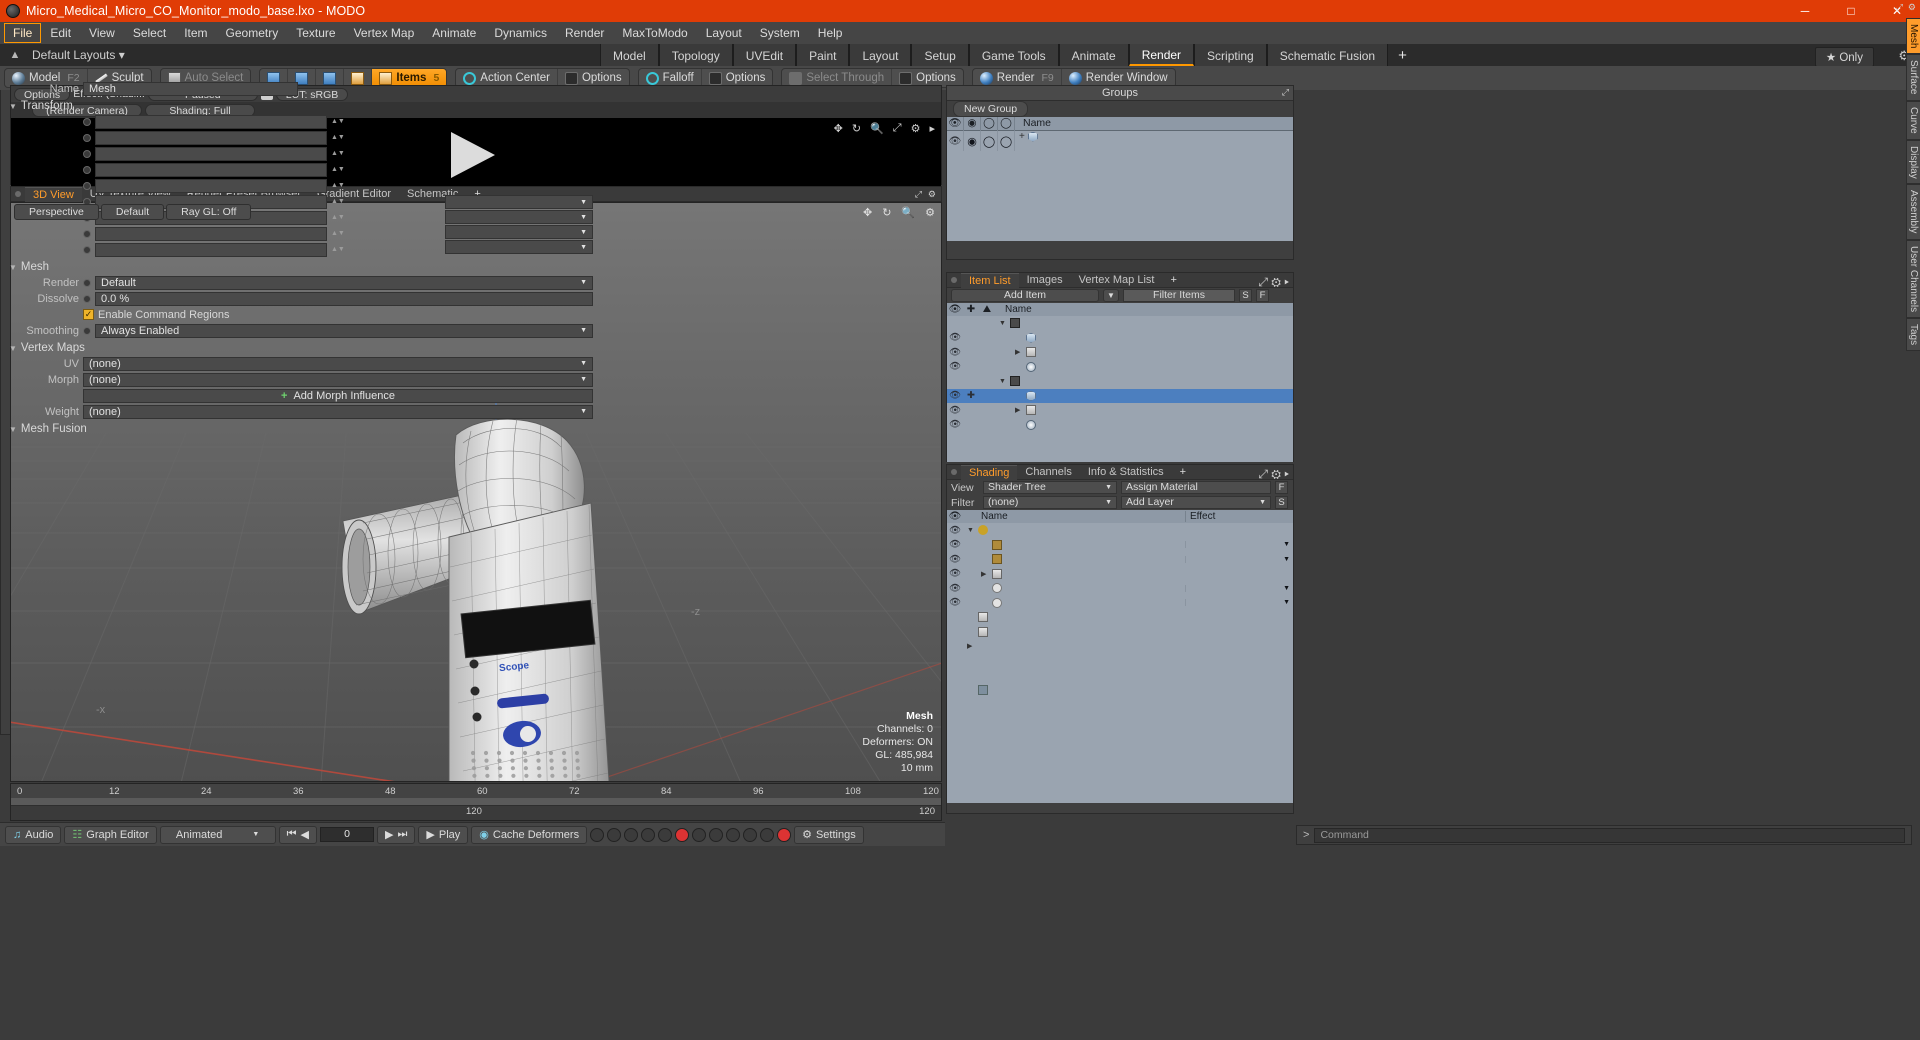 The height and width of the screenshot is (1040, 1920). I want to click on shading-expander-icon: ▼, so click(971, 530).